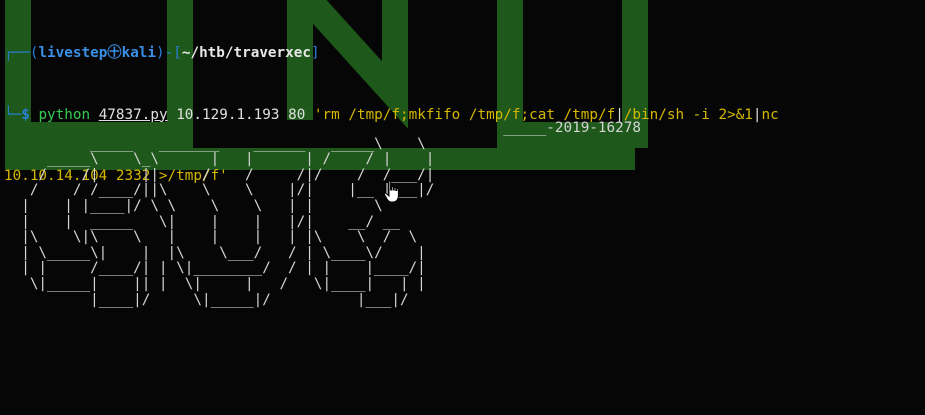 This screenshot has height=415, width=925. What do you see at coordinates (391, 191) in the screenshot?
I see `hand-pointer-icon` at bounding box center [391, 191].